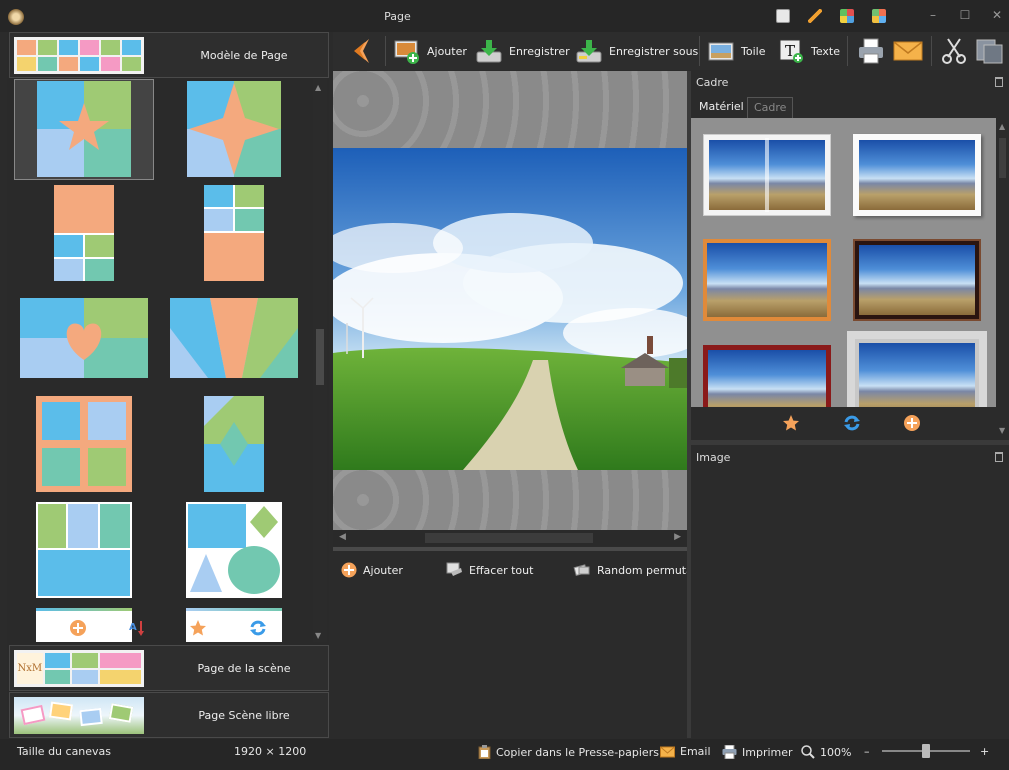 The image size is (1009, 770). Describe the element at coordinates (685, 751) in the screenshot. I see `email-button: Email` at that location.